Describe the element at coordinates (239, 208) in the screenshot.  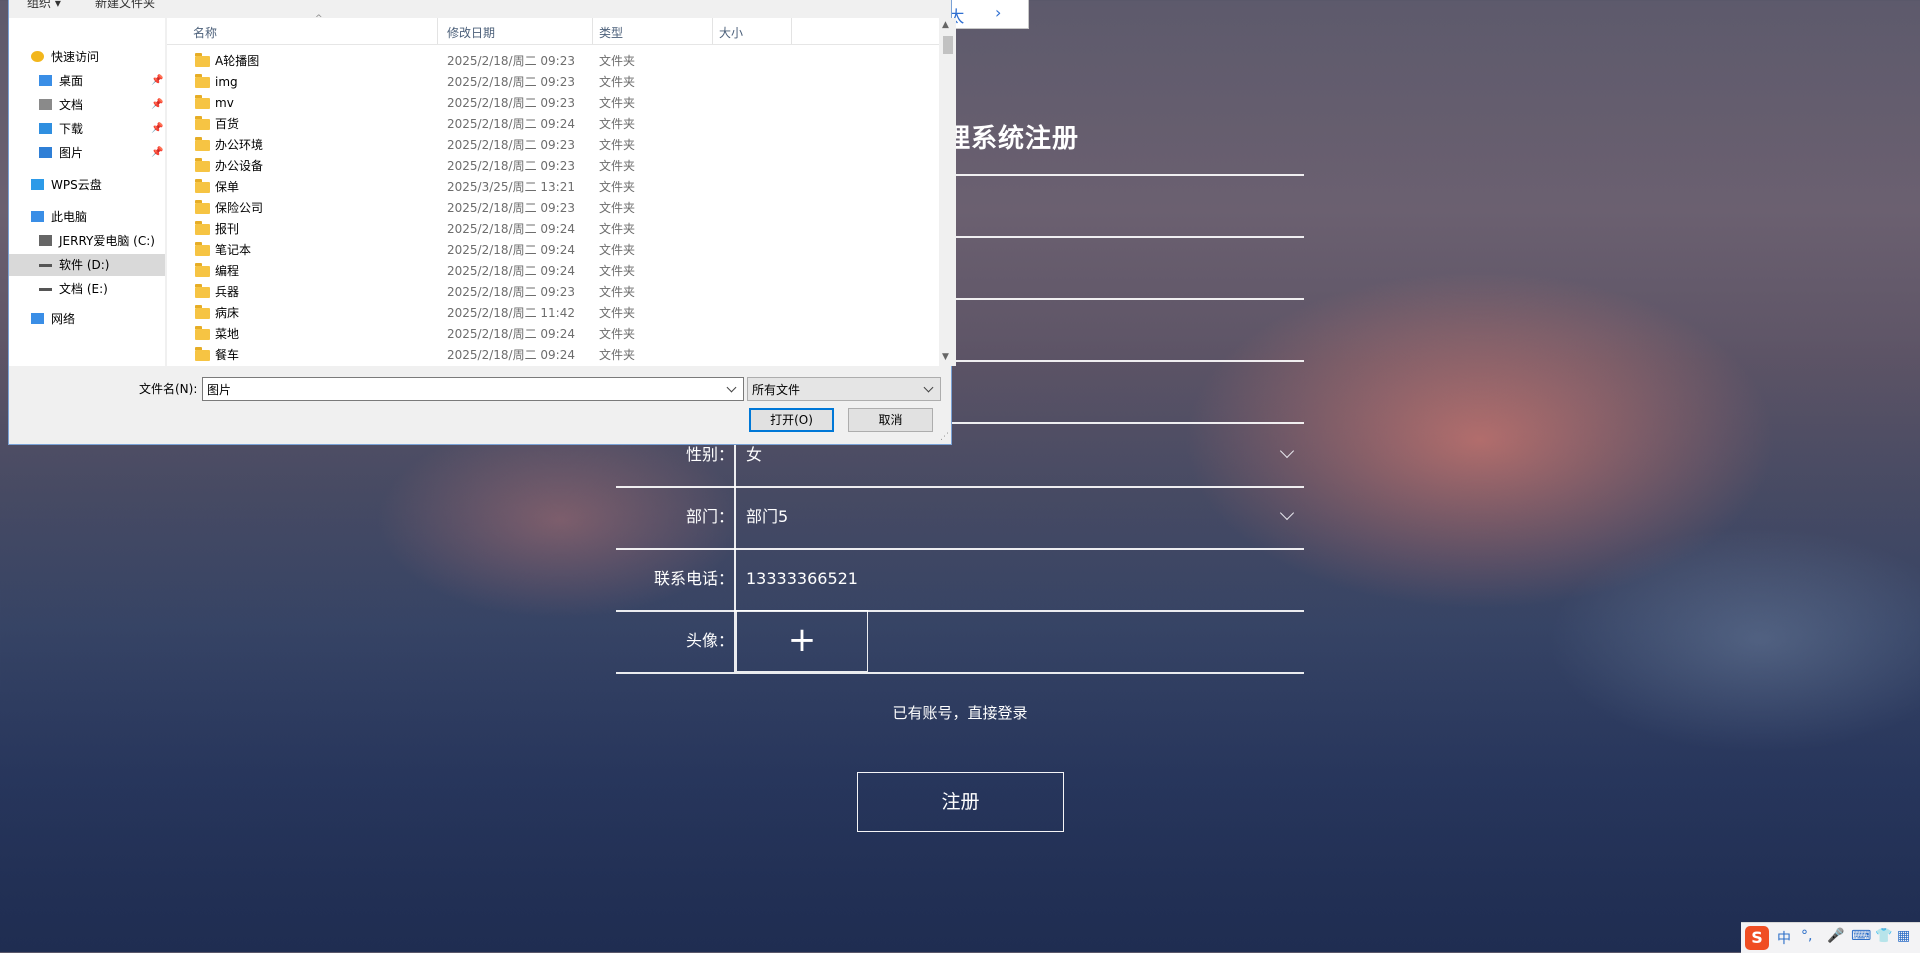
I see `file-name: 保险公司` at that location.